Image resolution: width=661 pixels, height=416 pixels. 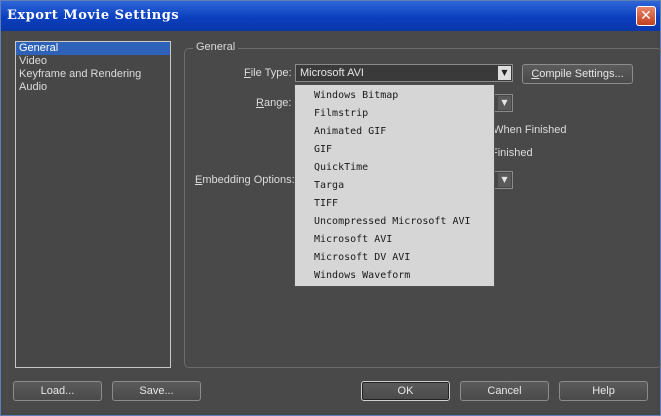 I want to click on file-type-option: Uncompressed Microsoft AVI, so click(x=394, y=222).